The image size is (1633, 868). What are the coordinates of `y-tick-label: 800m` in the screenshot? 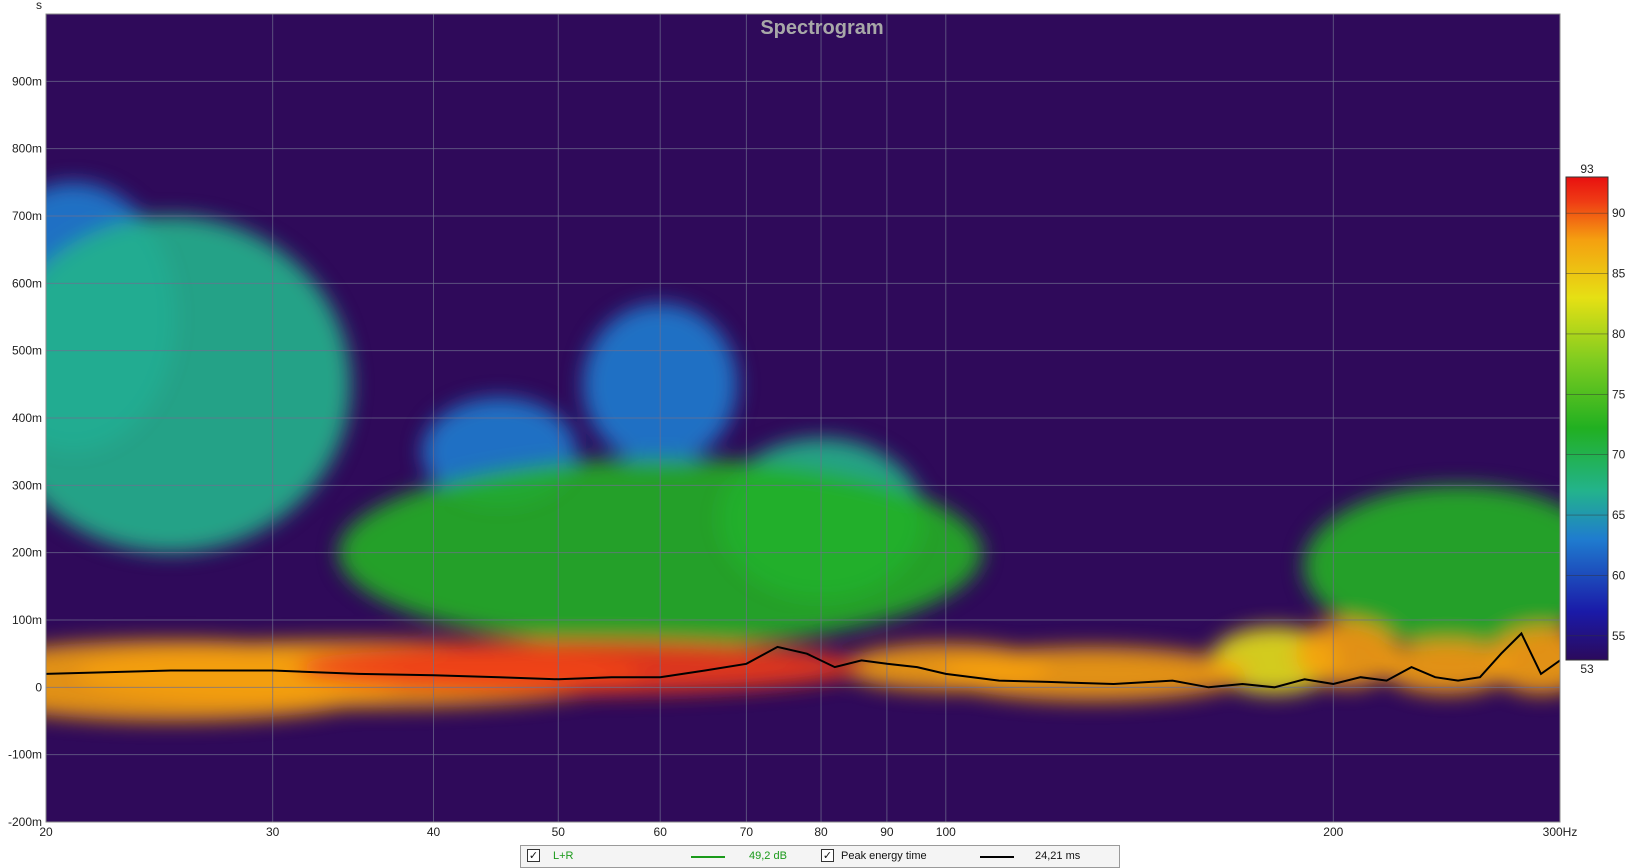 It's located at (27, 149).